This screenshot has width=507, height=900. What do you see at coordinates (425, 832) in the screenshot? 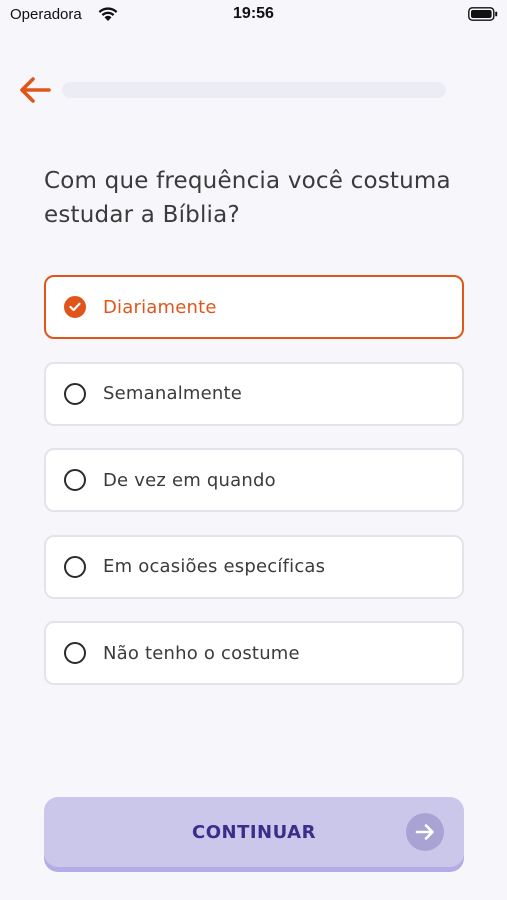
I see `arrow-right-icon` at bounding box center [425, 832].